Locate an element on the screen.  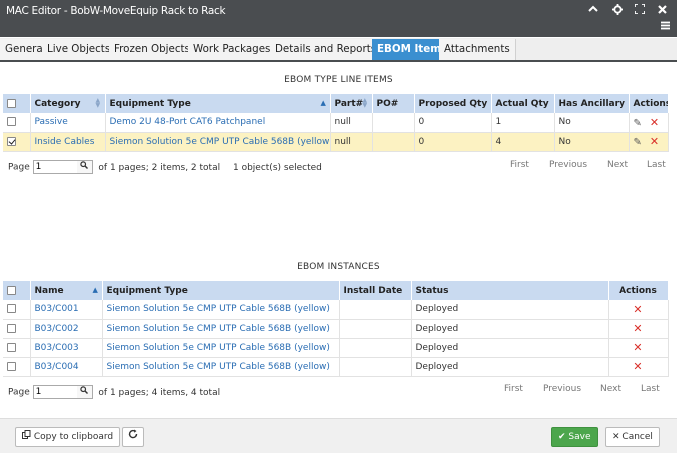
name-link: B03/C002 is located at coordinates (57, 329).